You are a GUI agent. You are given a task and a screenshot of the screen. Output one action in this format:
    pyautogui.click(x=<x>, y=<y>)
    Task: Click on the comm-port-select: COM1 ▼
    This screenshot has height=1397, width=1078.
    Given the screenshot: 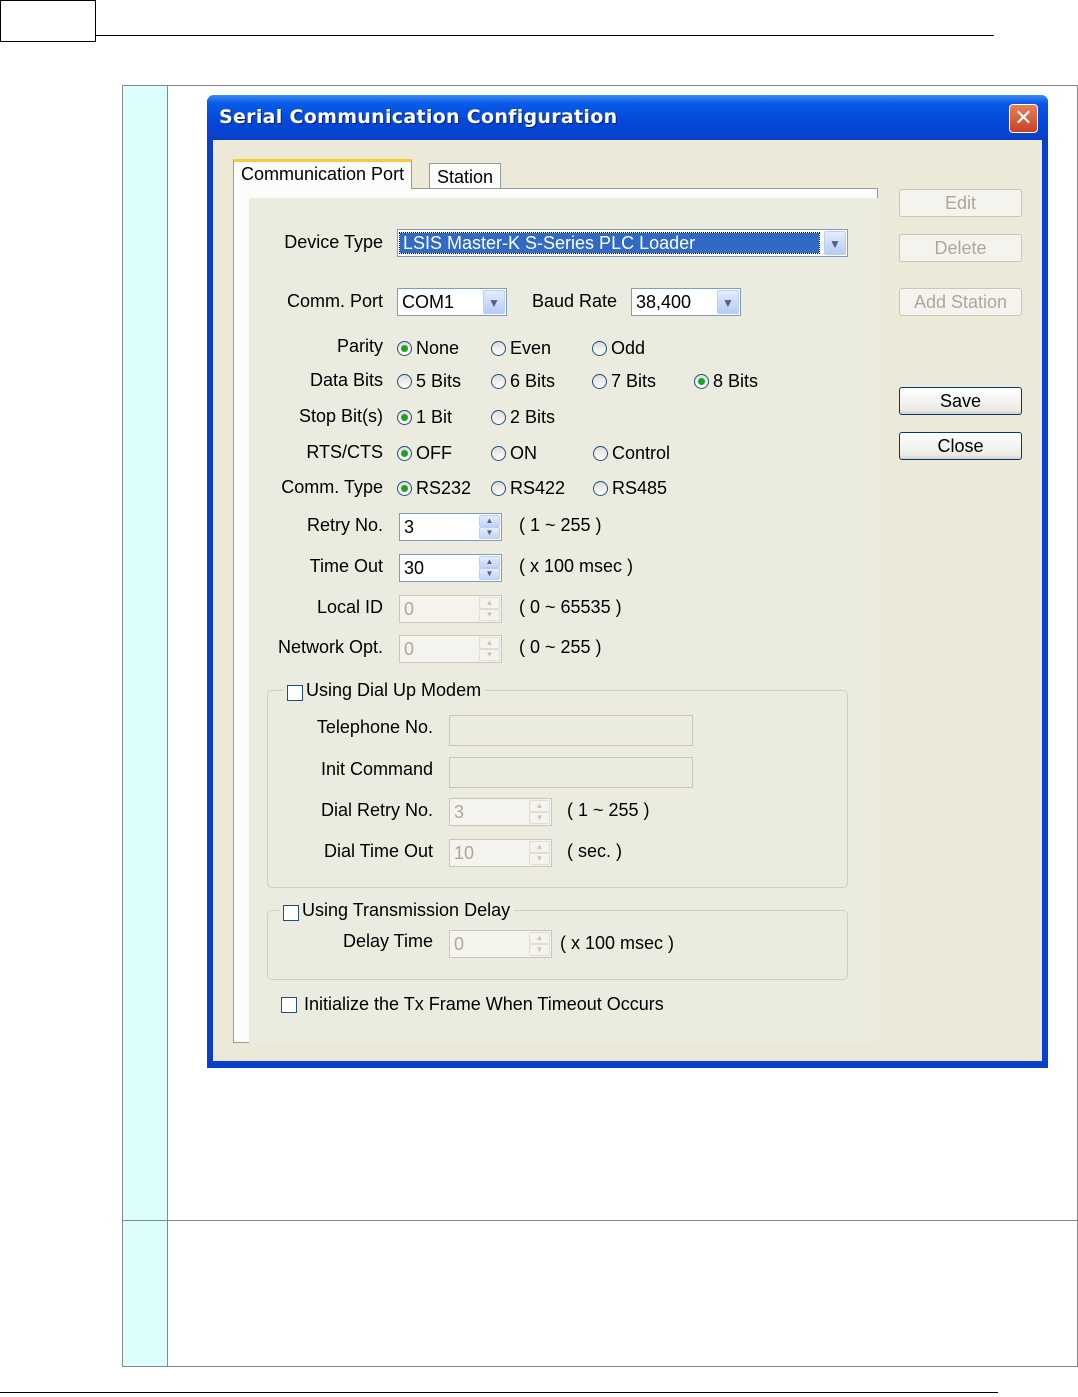 What is the action you would take?
    pyautogui.click(x=452, y=302)
    